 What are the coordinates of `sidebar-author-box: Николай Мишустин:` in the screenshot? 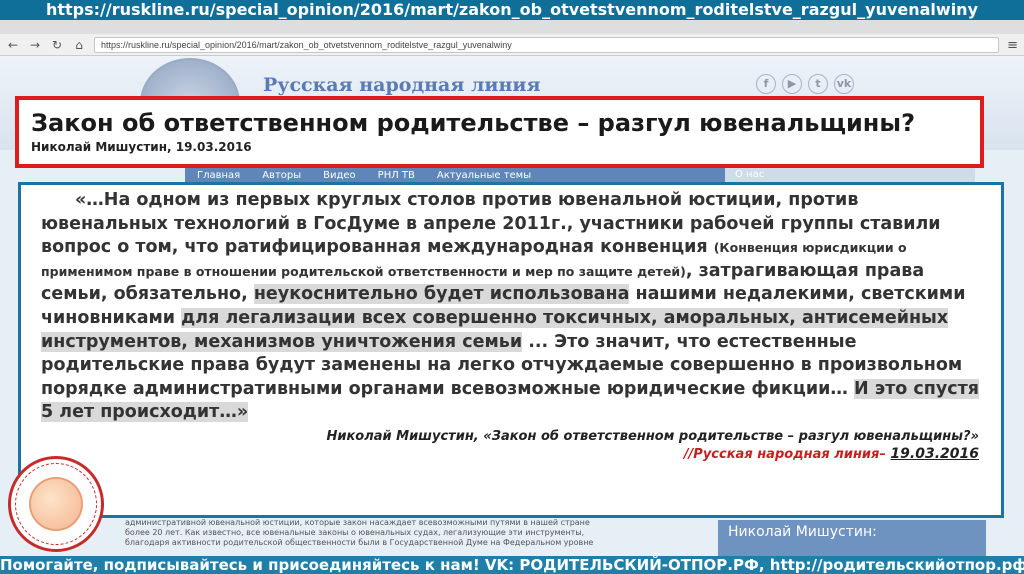 It's located at (852, 540).